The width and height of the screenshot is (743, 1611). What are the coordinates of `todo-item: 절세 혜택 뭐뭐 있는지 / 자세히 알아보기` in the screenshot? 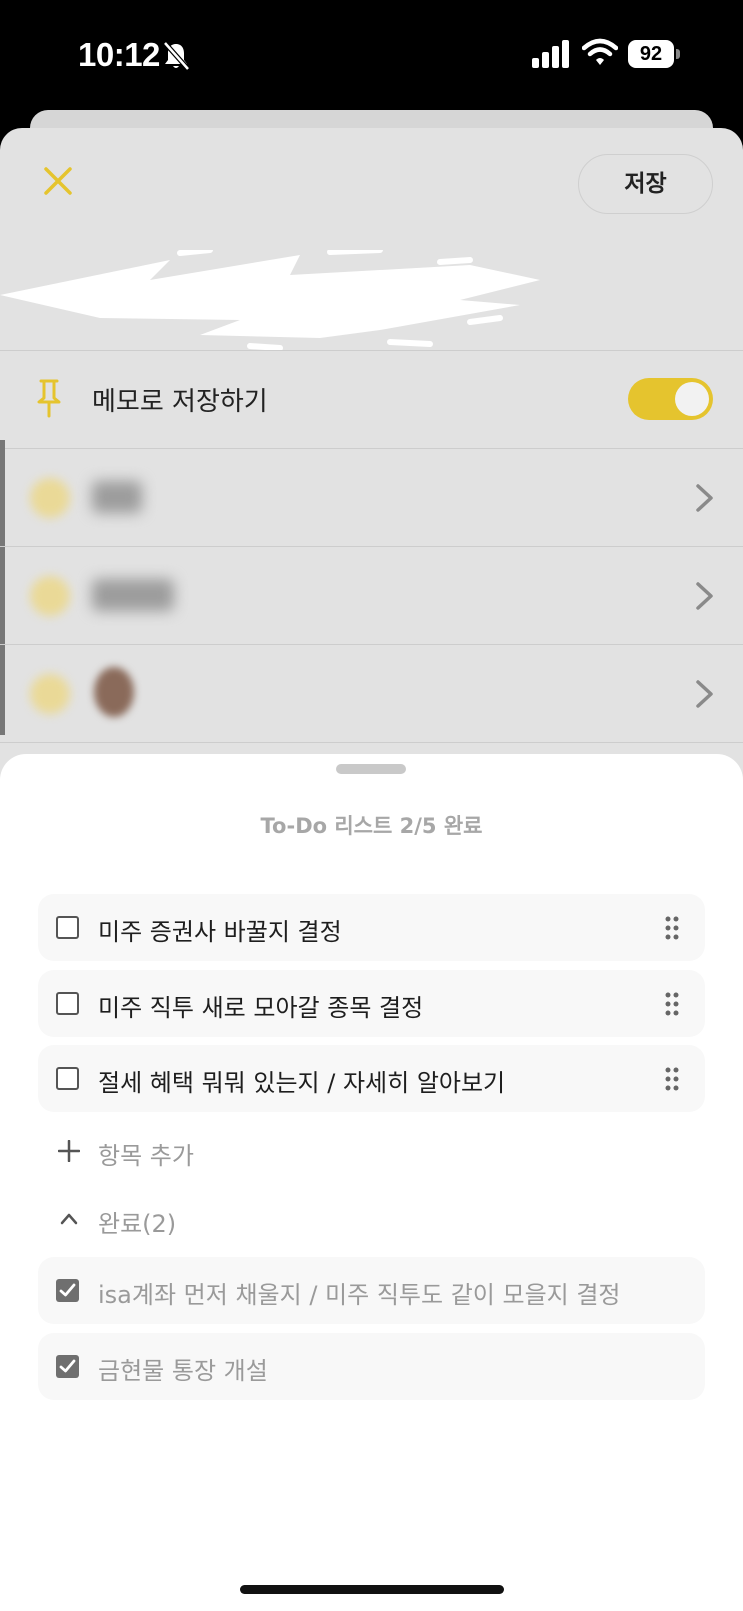 It's located at (371, 1078).